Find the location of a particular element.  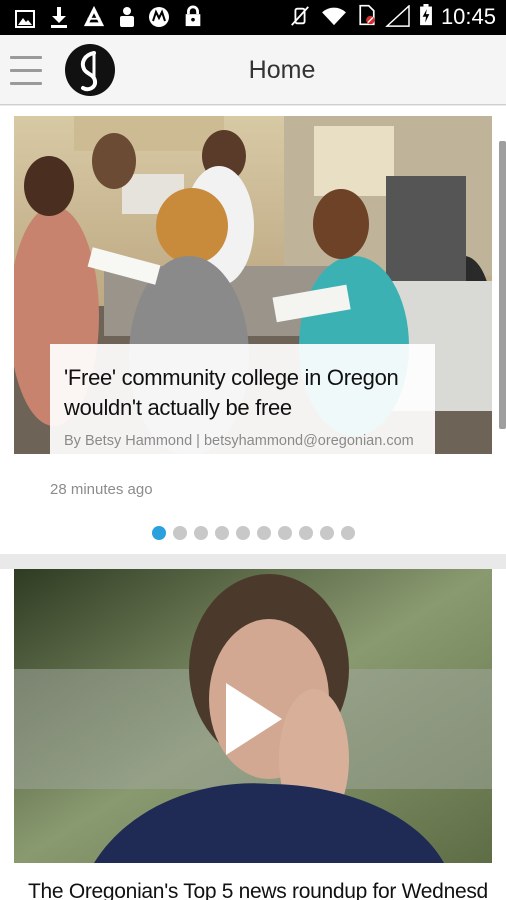

clock-time: 10:45 is located at coordinates (468, 16).